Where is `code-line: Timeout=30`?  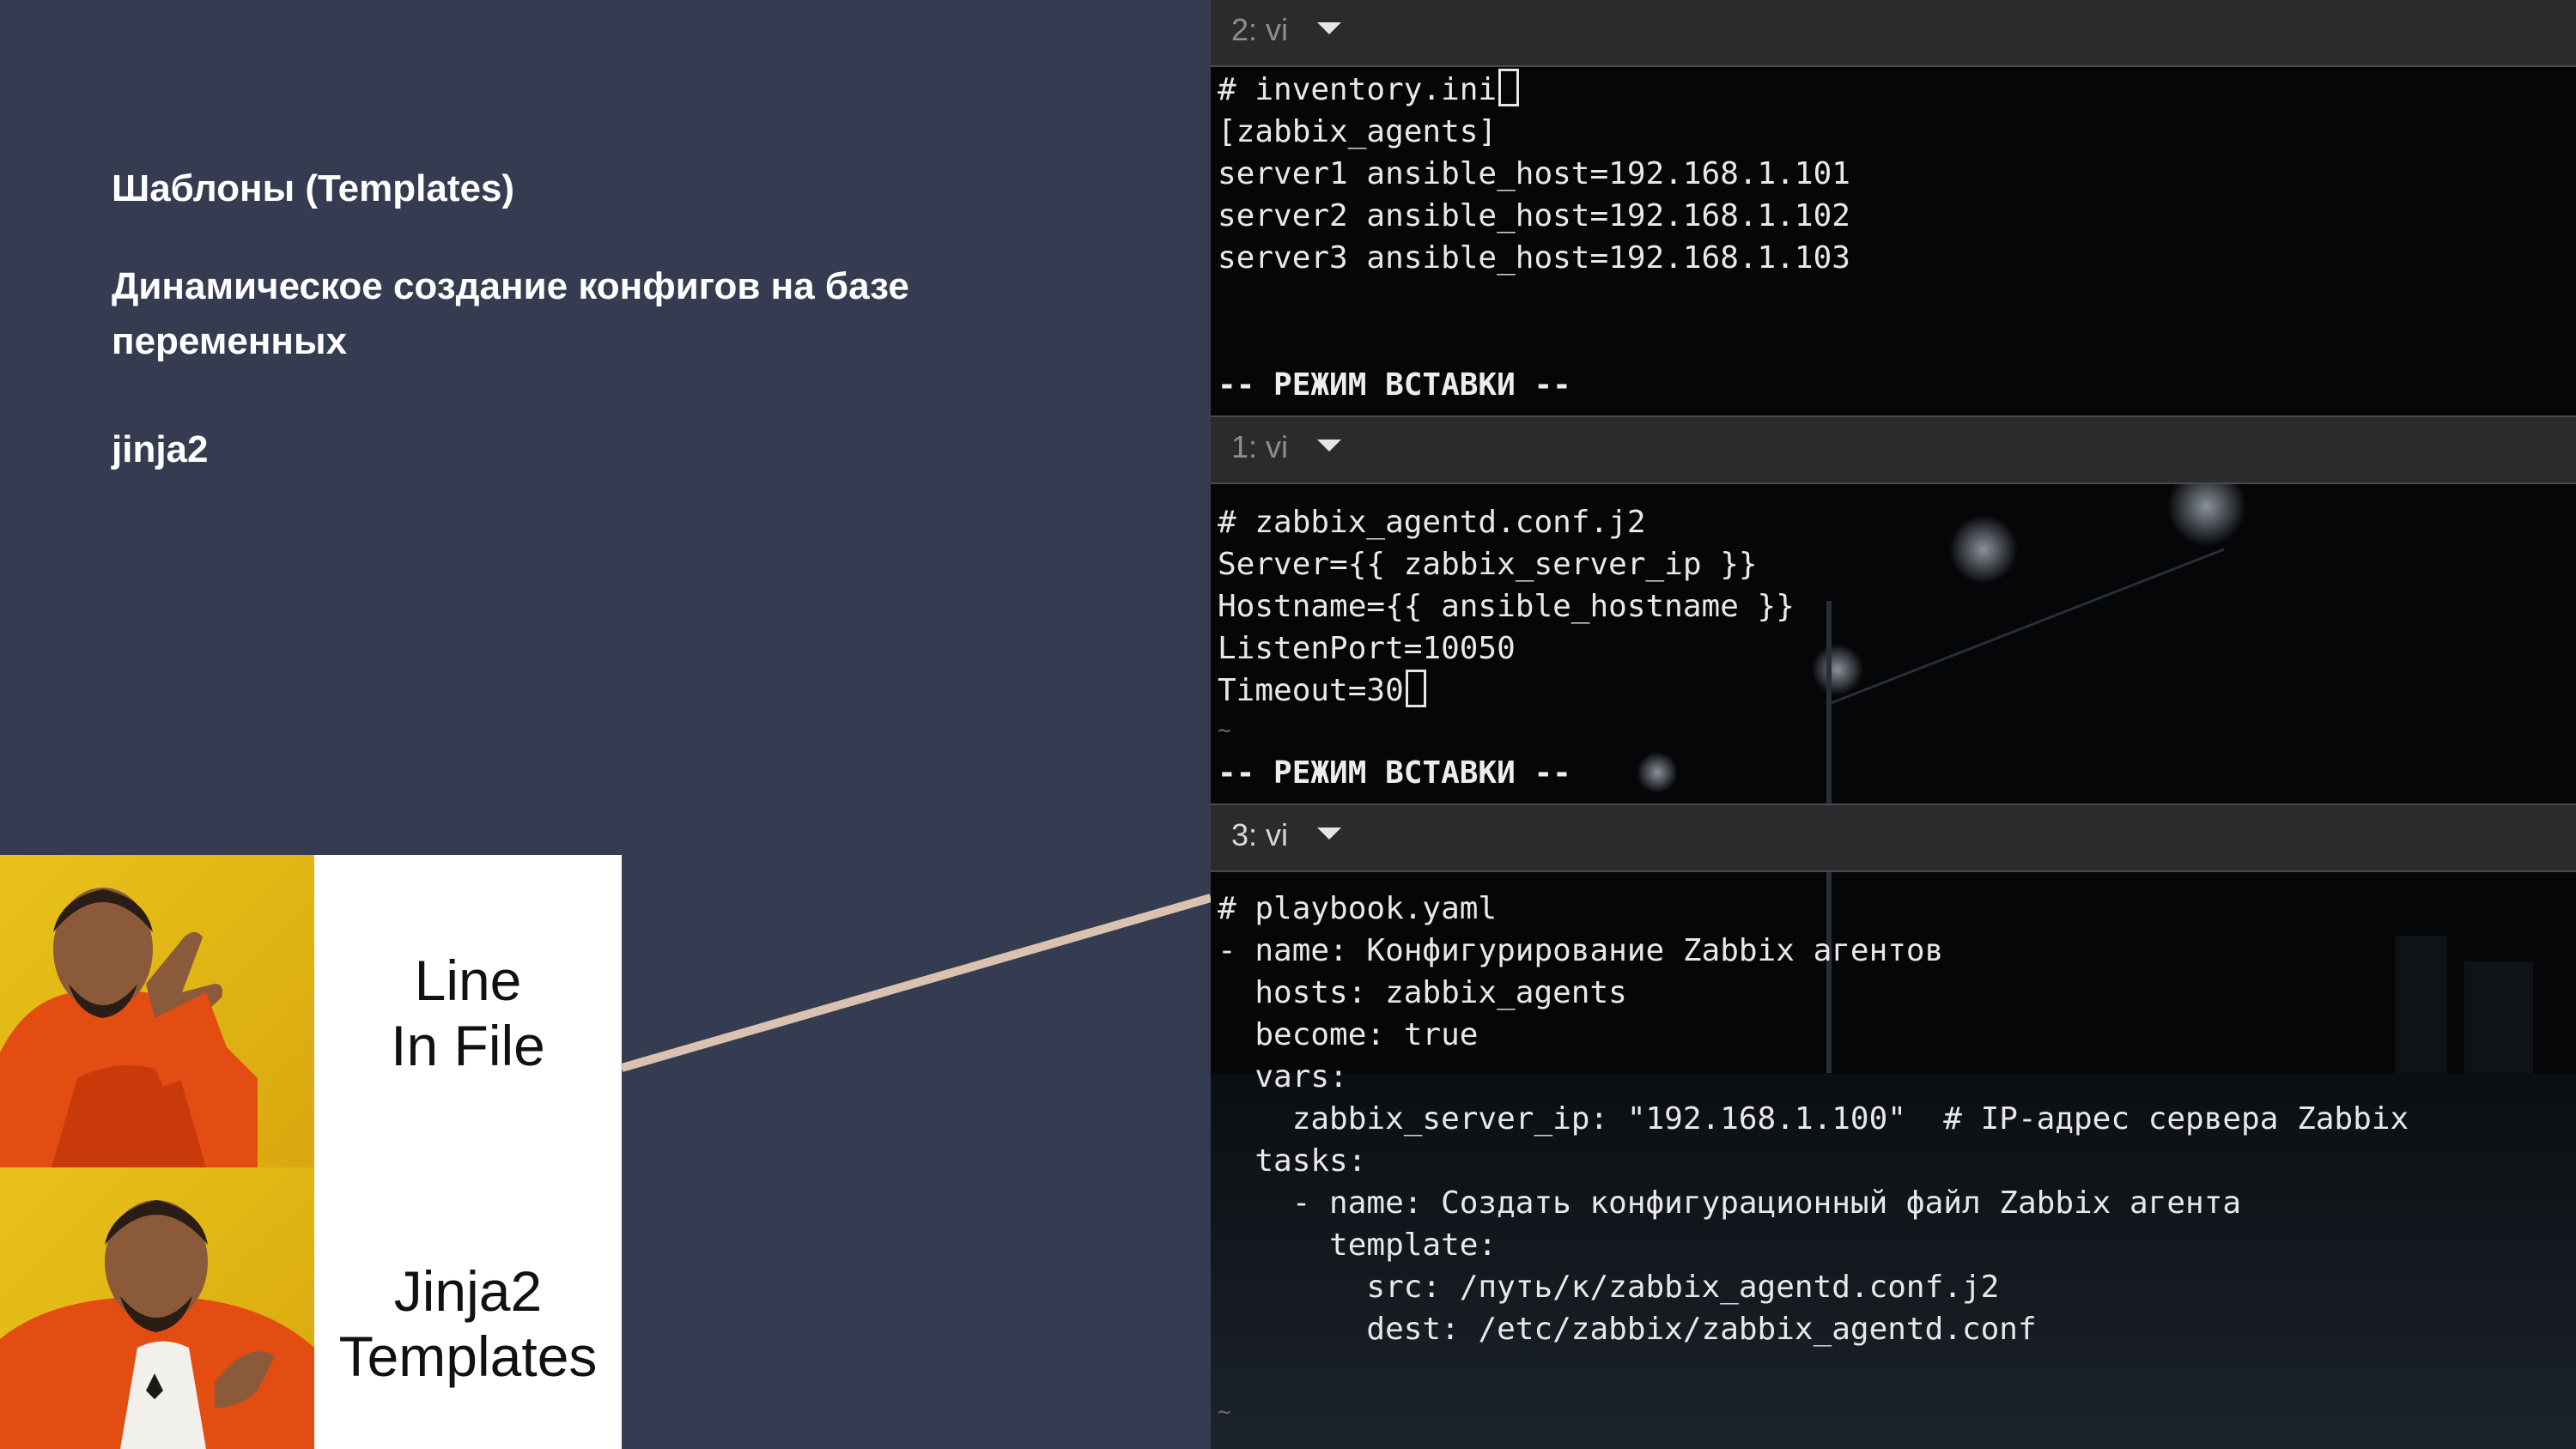
code-line: Timeout=30 is located at coordinates (1311, 690).